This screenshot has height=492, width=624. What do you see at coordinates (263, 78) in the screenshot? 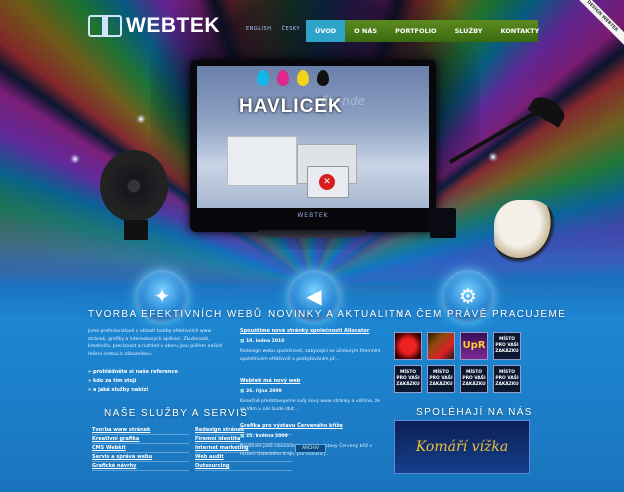
I see `cyan-drop` at bounding box center [263, 78].